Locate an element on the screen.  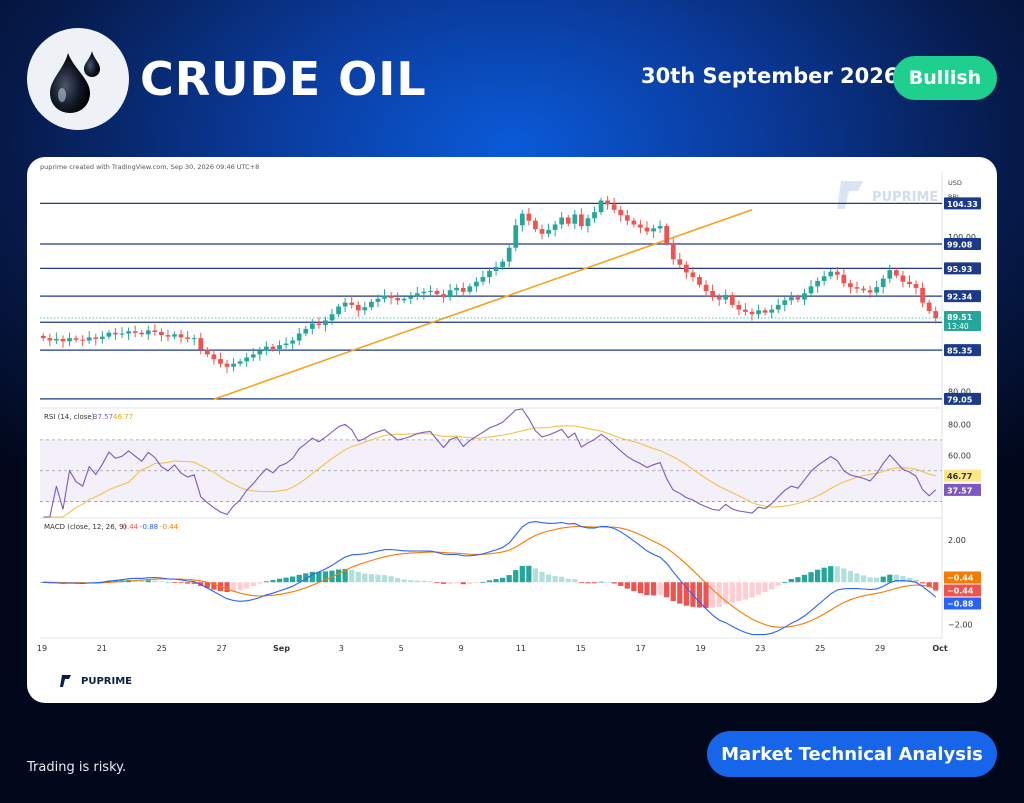
report-date: 30th September 2026 is located at coordinates (770, 76).